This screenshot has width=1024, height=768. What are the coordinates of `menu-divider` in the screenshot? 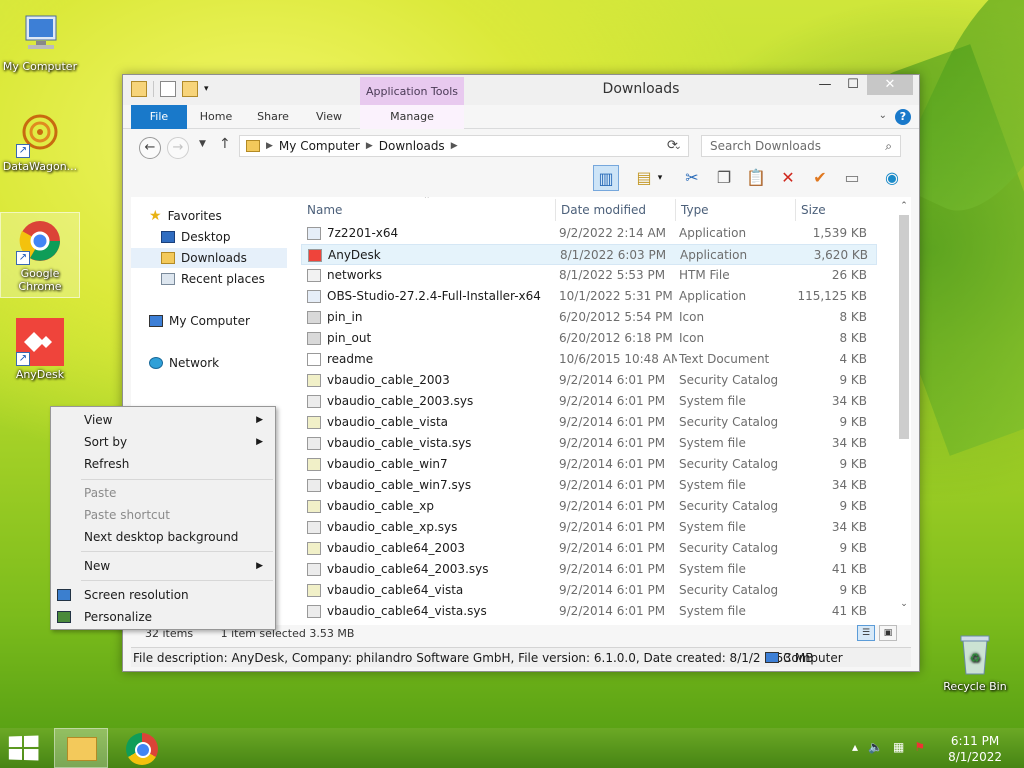 It's located at (177, 580).